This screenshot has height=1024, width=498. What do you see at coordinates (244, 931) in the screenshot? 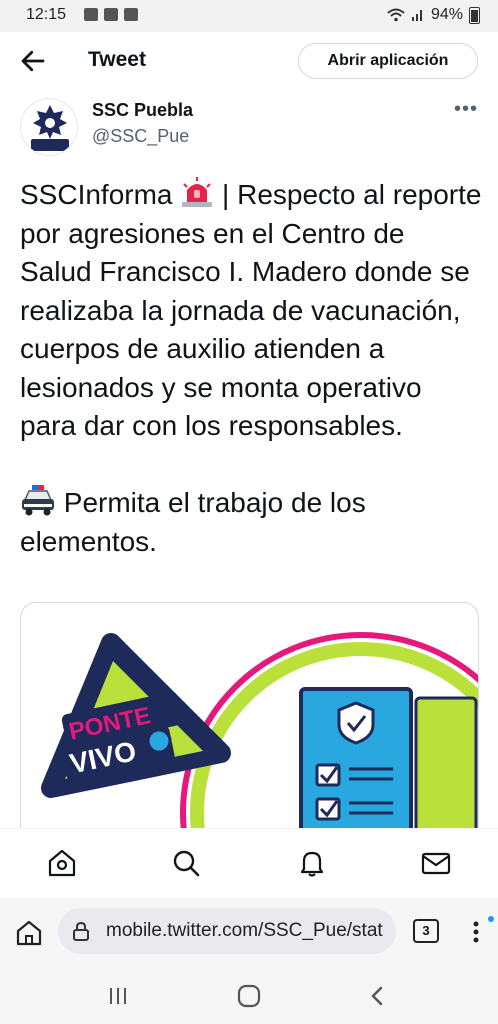
I see `url-text: mobile.twitter.com/SSC_Pue/stat` at bounding box center [244, 931].